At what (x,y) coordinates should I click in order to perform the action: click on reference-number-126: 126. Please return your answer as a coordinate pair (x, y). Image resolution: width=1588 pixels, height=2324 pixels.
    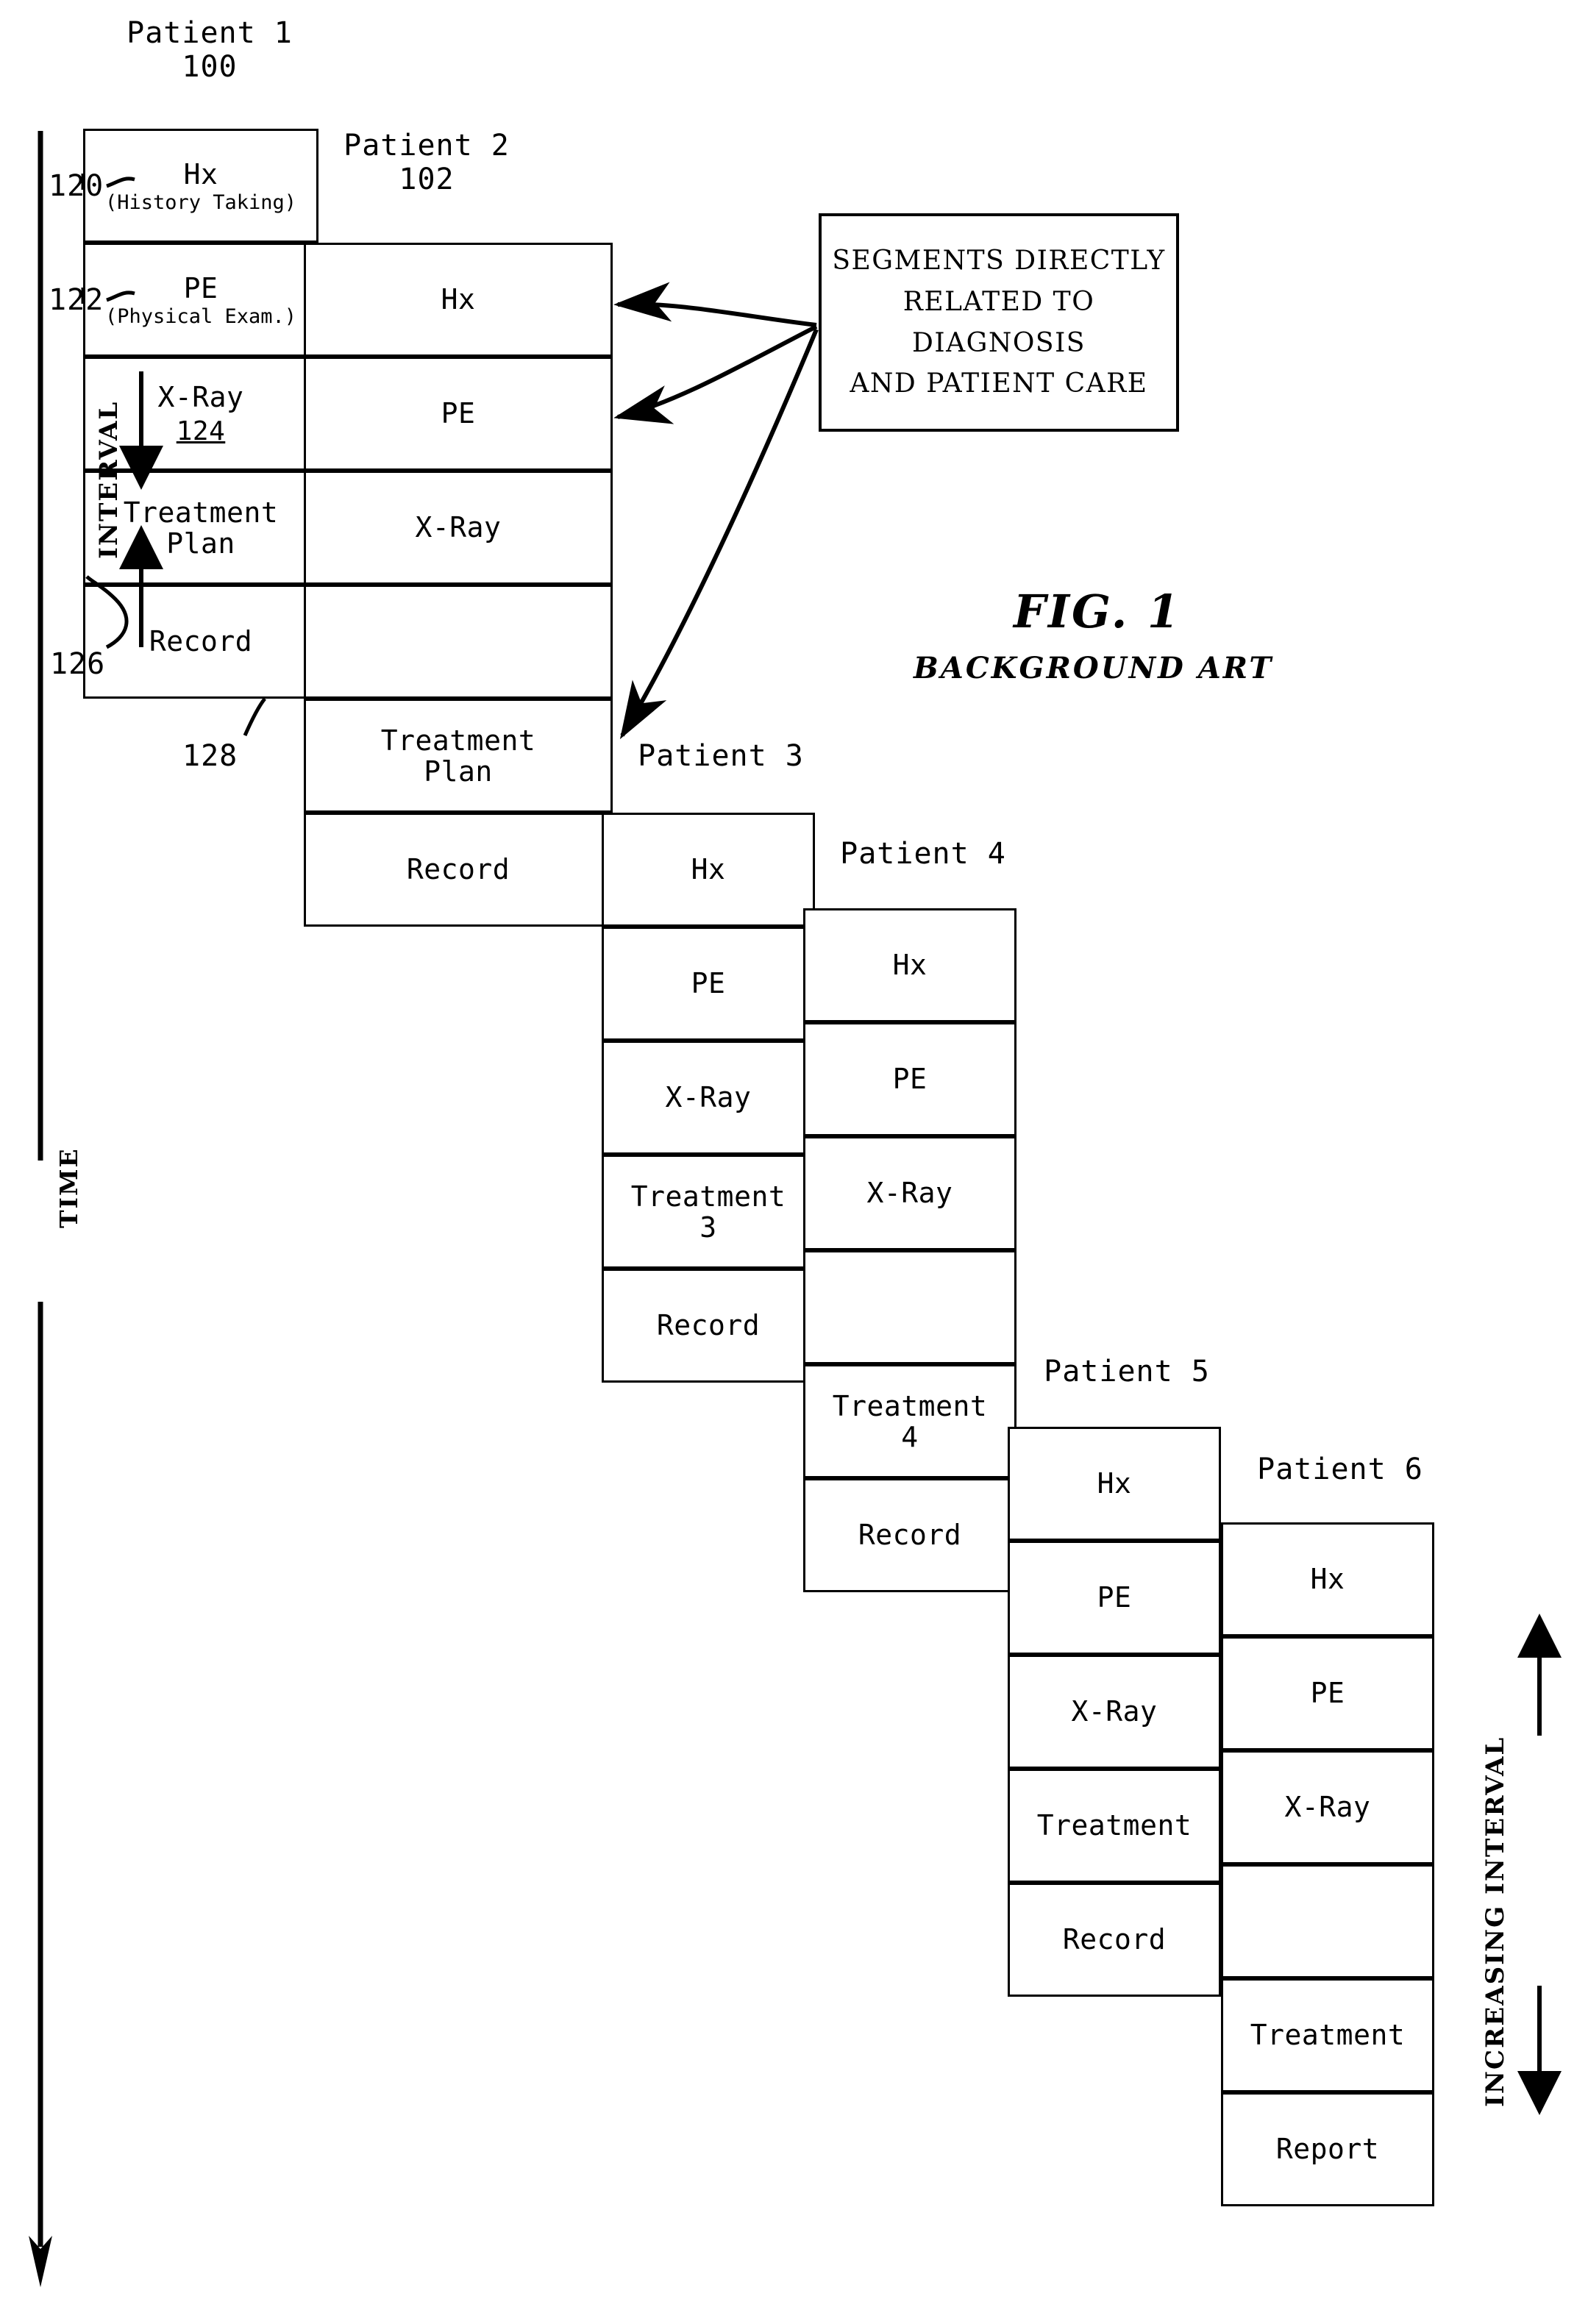
    Looking at the image, I should click on (78, 664).